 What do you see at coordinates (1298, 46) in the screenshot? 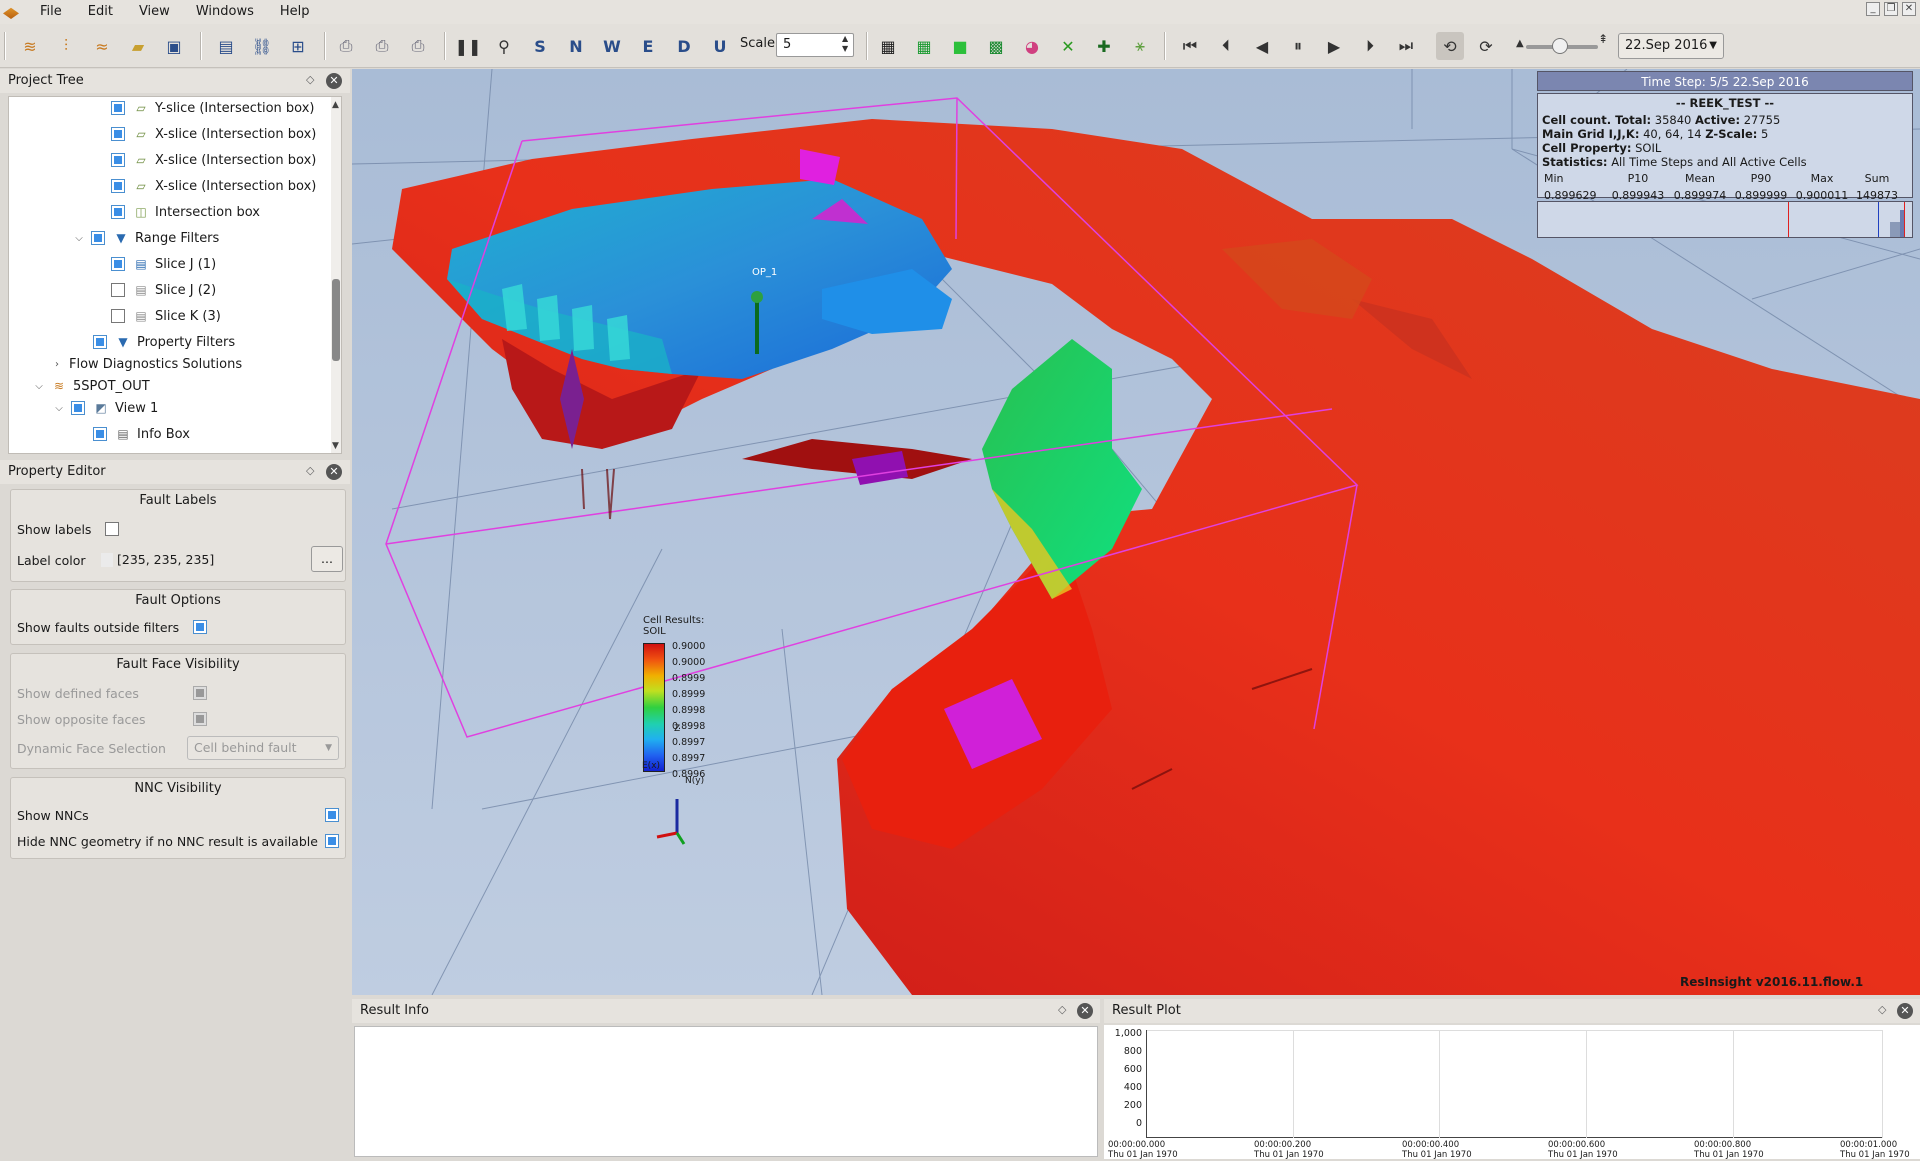
I see `pause-icon: ⏸` at bounding box center [1298, 46].